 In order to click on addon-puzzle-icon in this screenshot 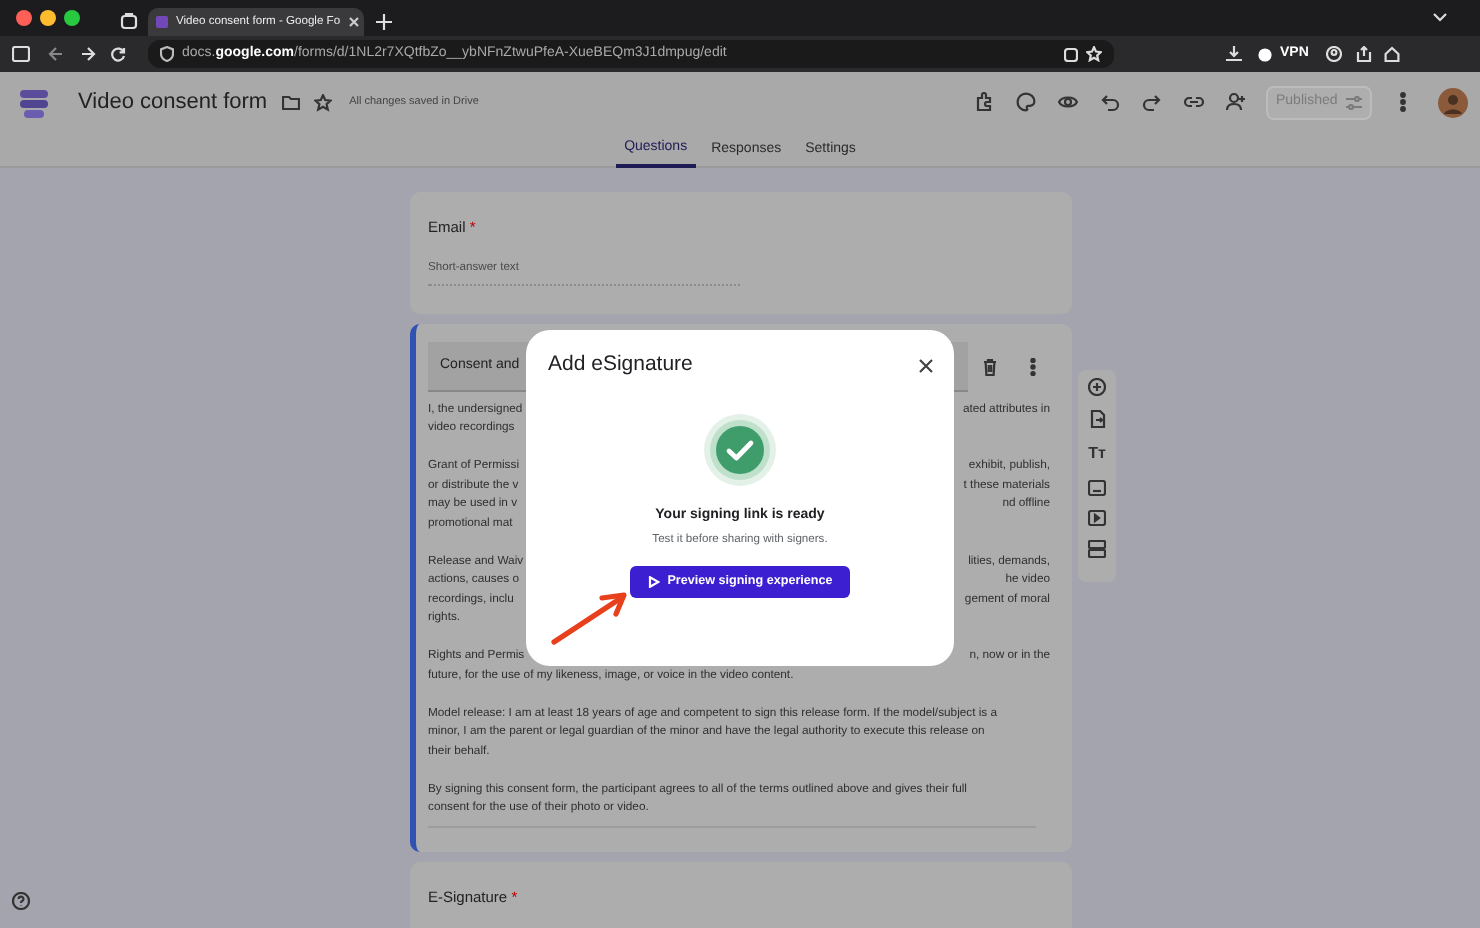, I will do `click(984, 102)`.